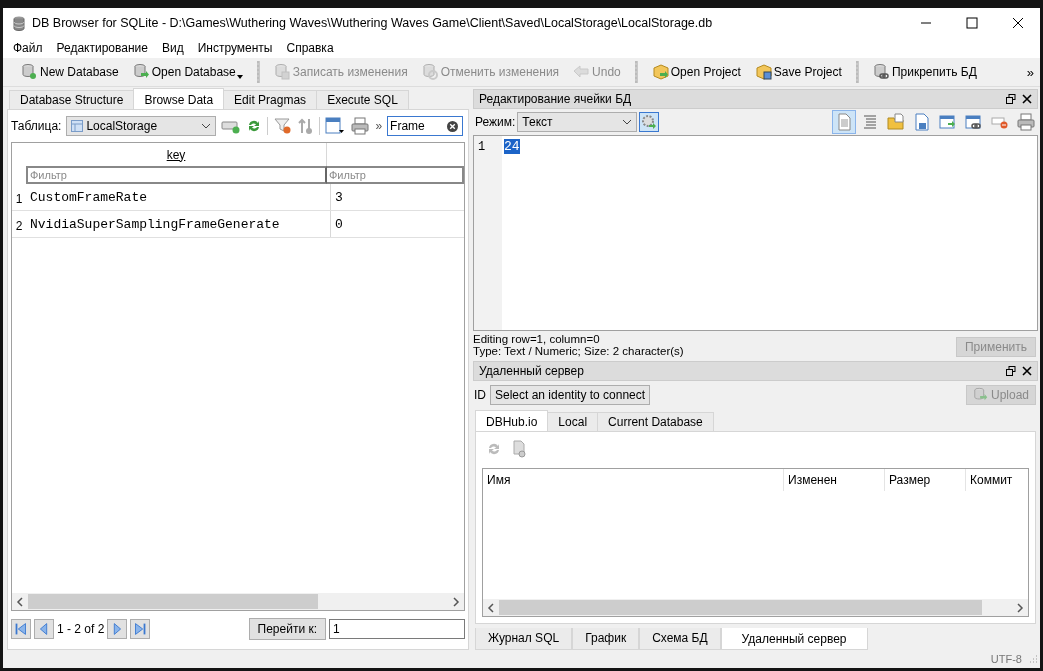 This screenshot has width=1043, height=671. I want to click on tab: Журнал SQL, so click(524, 639).